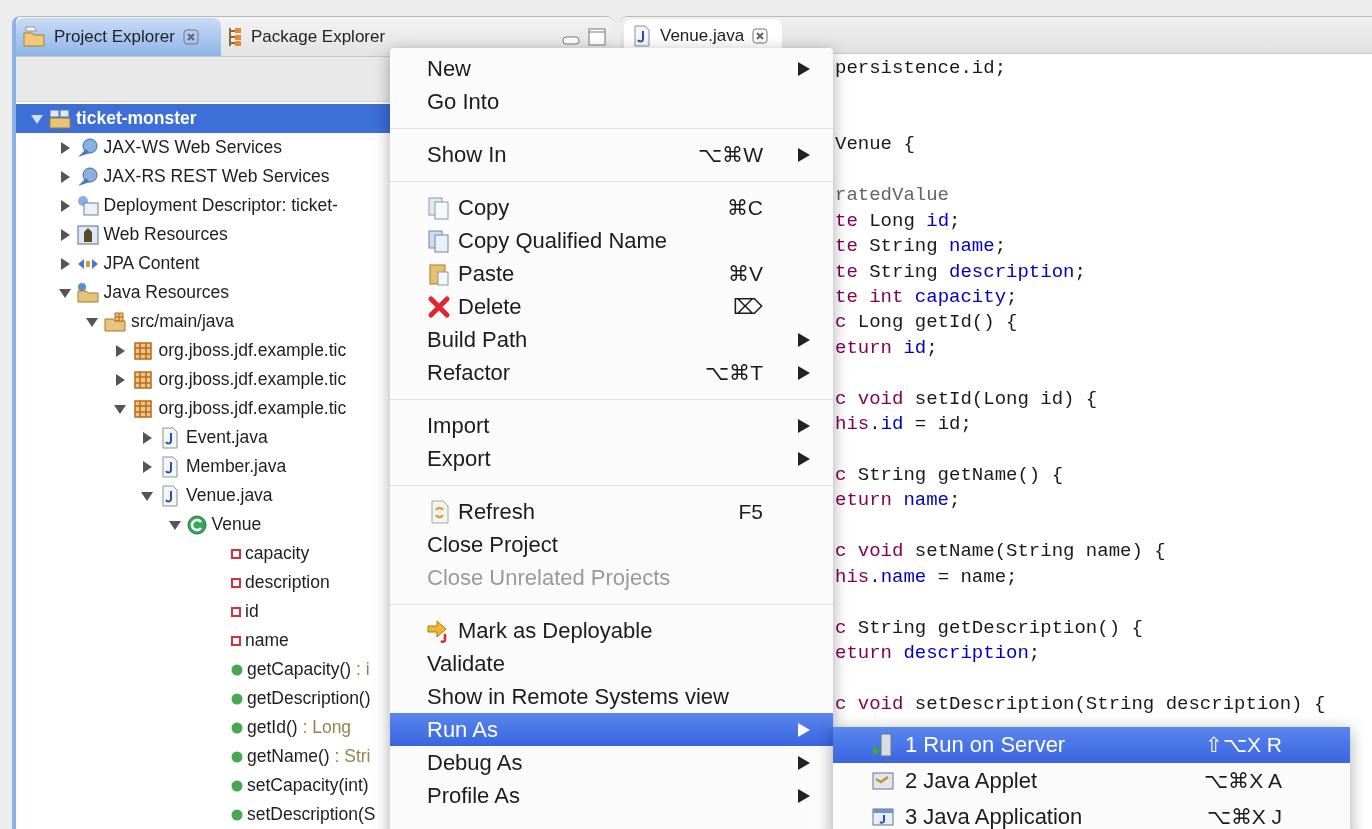  What do you see at coordinates (1091, 745) in the screenshot?
I see `menu-item: 1 Run on Server ⇧⌥X R` at bounding box center [1091, 745].